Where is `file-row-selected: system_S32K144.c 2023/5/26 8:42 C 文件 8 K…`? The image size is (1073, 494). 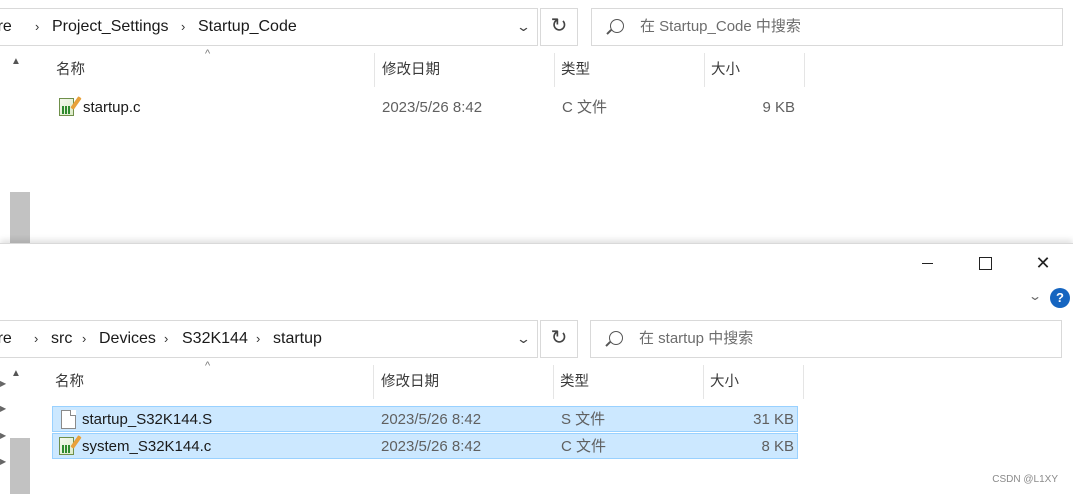
file-row-selected: system_S32K144.c 2023/5/26 8:42 C 文件 8 K… is located at coordinates (425, 446).